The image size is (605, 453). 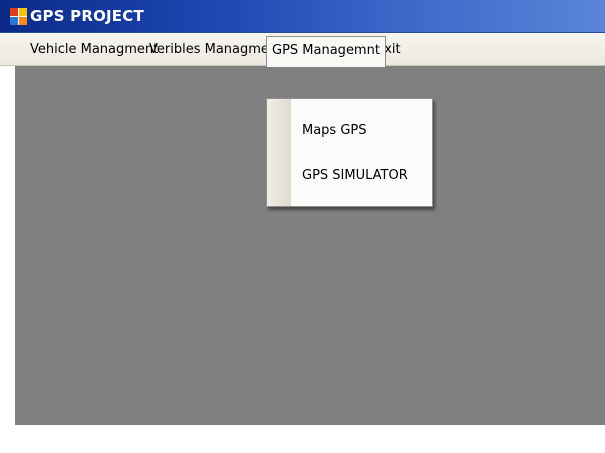 What do you see at coordinates (361, 176) in the screenshot?
I see `menu-item-gps-simulator: GPS SIMULATOR` at bounding box center [361, 176].